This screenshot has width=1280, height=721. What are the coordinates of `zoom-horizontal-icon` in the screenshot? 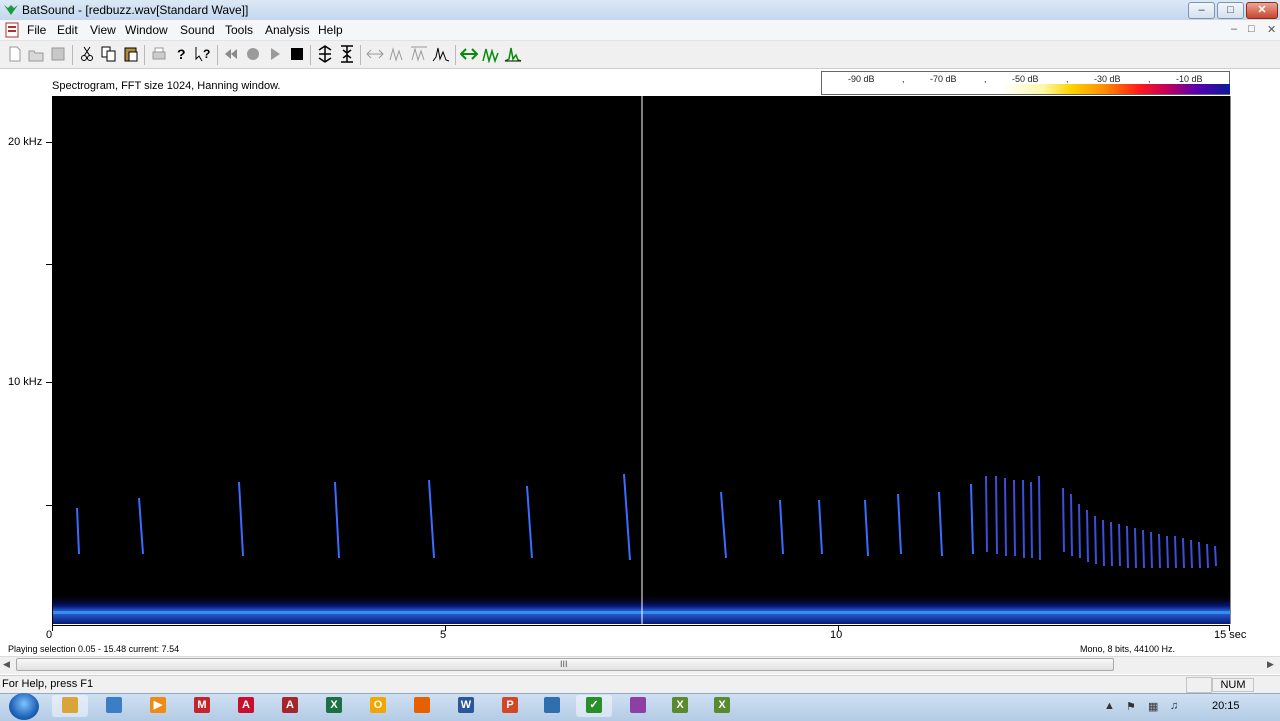 It's located at (375, 54).